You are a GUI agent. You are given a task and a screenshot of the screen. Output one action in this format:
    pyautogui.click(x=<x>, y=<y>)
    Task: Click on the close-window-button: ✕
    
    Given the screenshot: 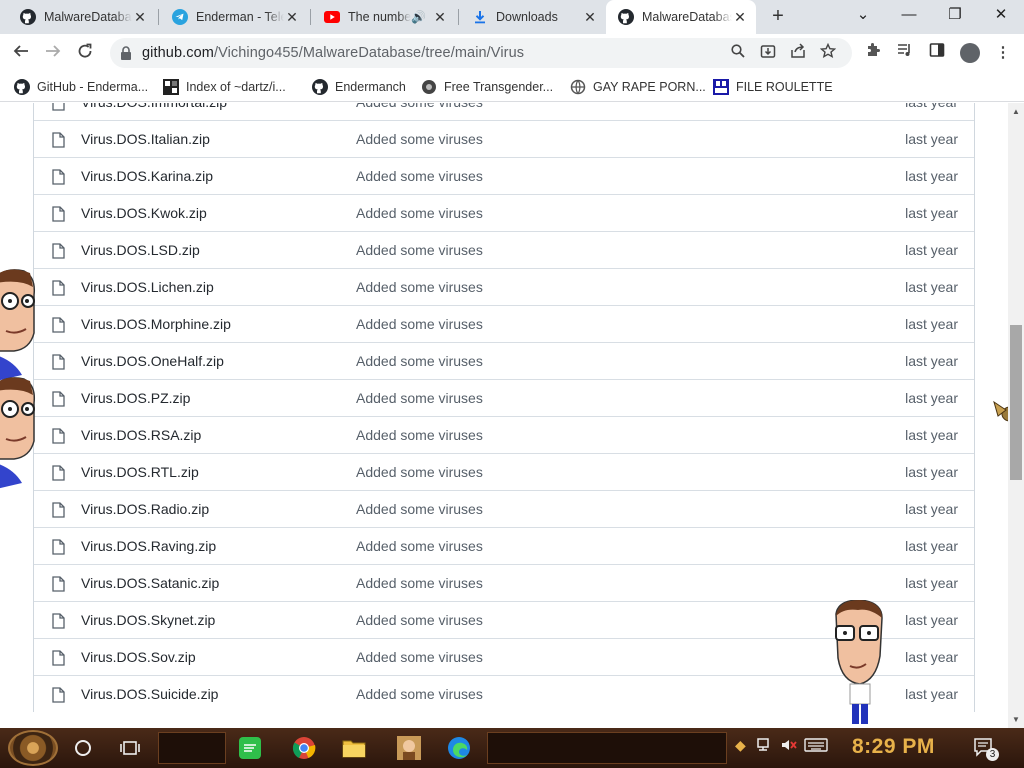 What is the action you would take?
    pyautogui.click(x=1001, y=17)
    